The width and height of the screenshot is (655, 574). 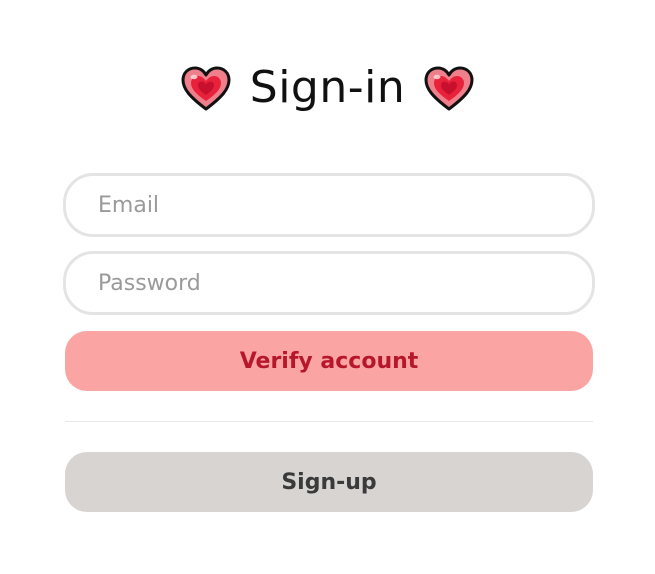 I want to click on email-field, so click(x=329, y=205).